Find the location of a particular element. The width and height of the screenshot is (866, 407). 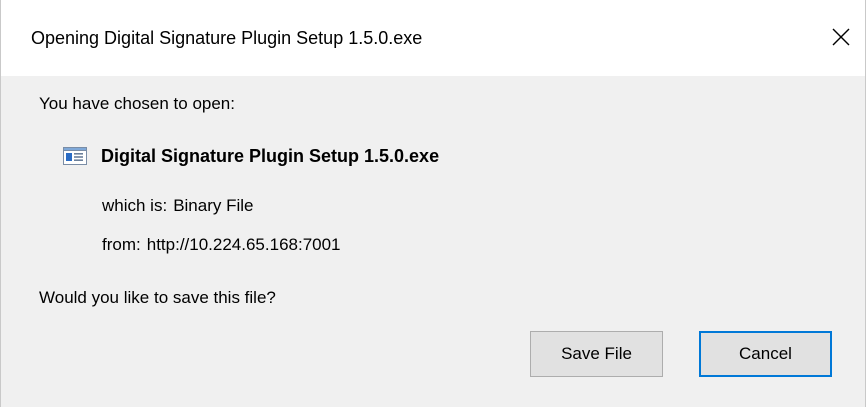

file-row: Digital Signature Plugin Setup 1.5.0.exe is located at coordinates (251, 156).